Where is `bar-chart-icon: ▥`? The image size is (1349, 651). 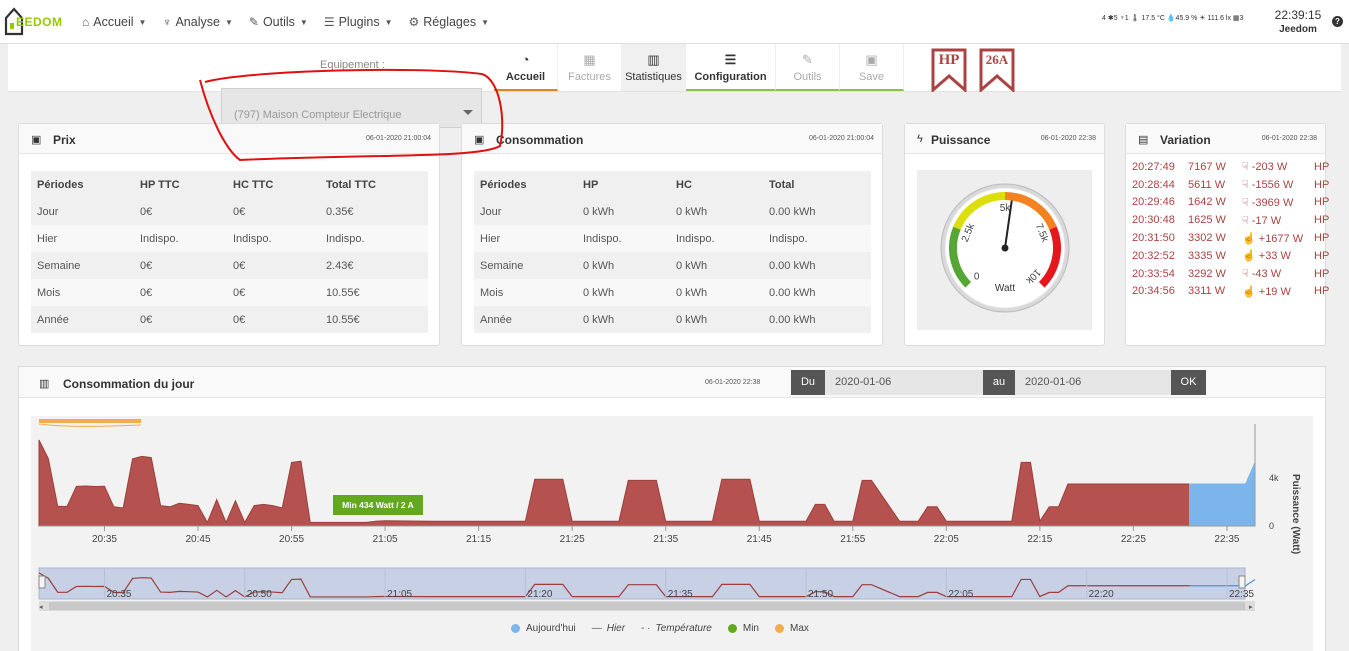 bar-chart-icon: ▥ is located at coordinates (653, 59).